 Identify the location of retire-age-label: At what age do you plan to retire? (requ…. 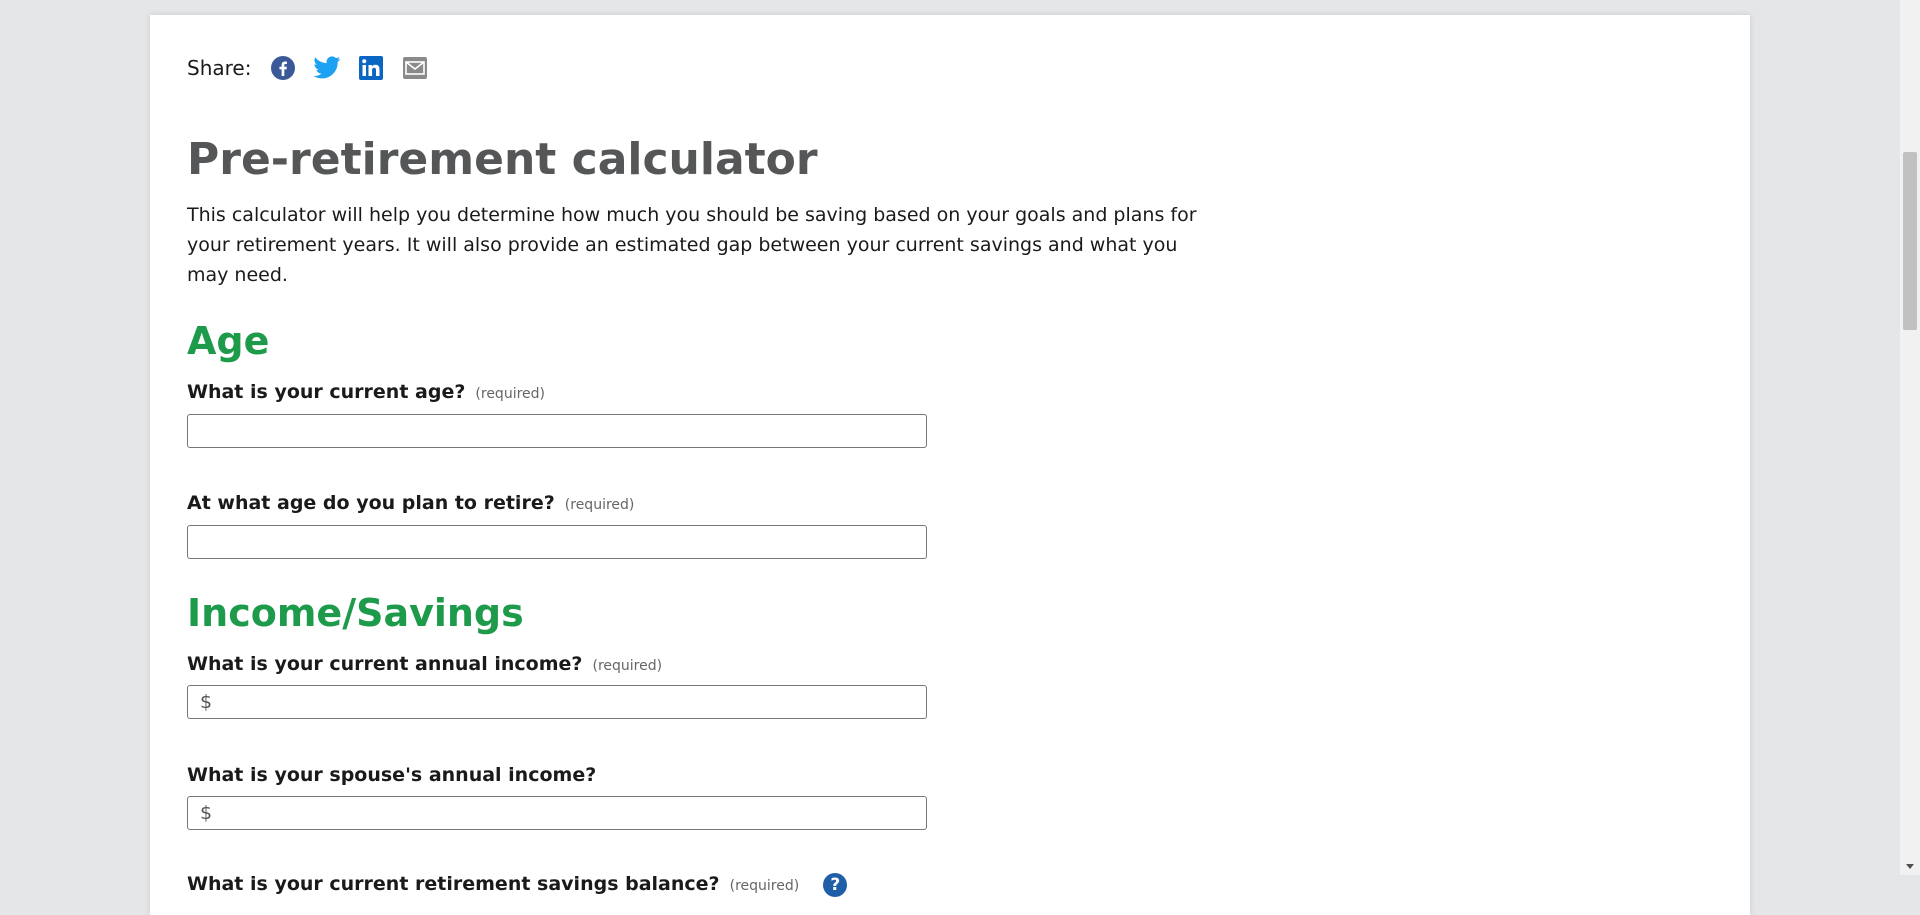
(410, 504).